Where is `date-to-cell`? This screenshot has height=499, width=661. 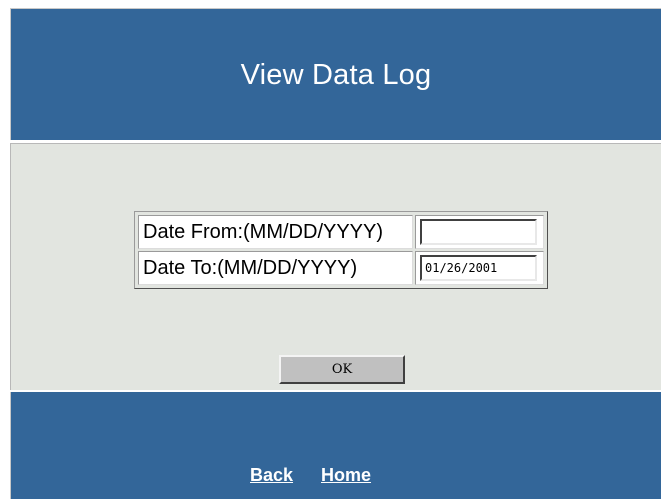 date-to-cell is located at coordinates (479, 268).